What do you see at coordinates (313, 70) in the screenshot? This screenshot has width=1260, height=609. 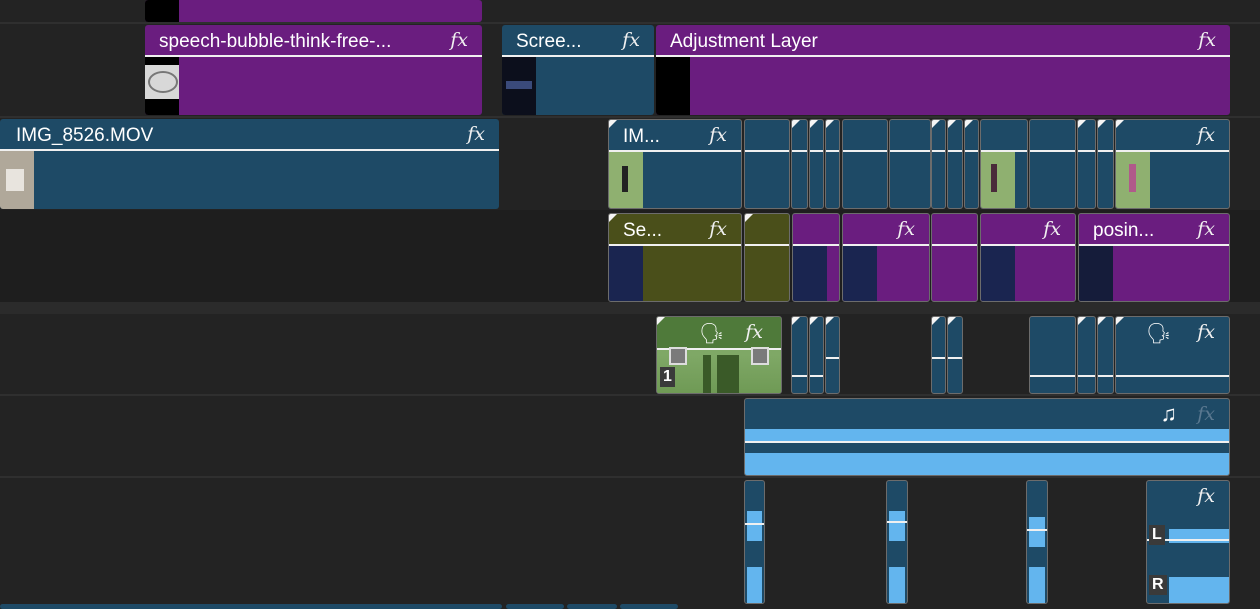 I see `clip-speech-bubble: speech-bubble-think-free-... fx` at bounding box center [313, 70].